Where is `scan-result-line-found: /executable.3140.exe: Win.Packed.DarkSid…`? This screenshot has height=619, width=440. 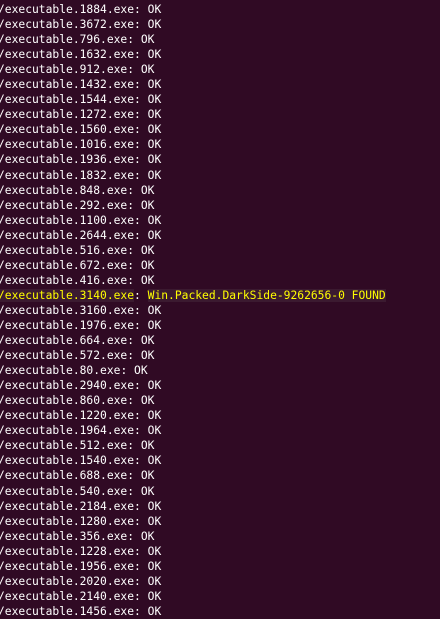
scan-result-line-found: /executable.3140.exe: Win.Packed.DarkSid… is located at coordinates (220, 295).